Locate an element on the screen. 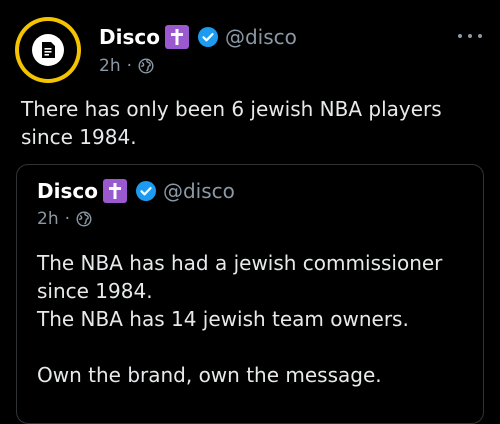  quote-line: Own the brand, own the message. is located at coordinates (209, 375).